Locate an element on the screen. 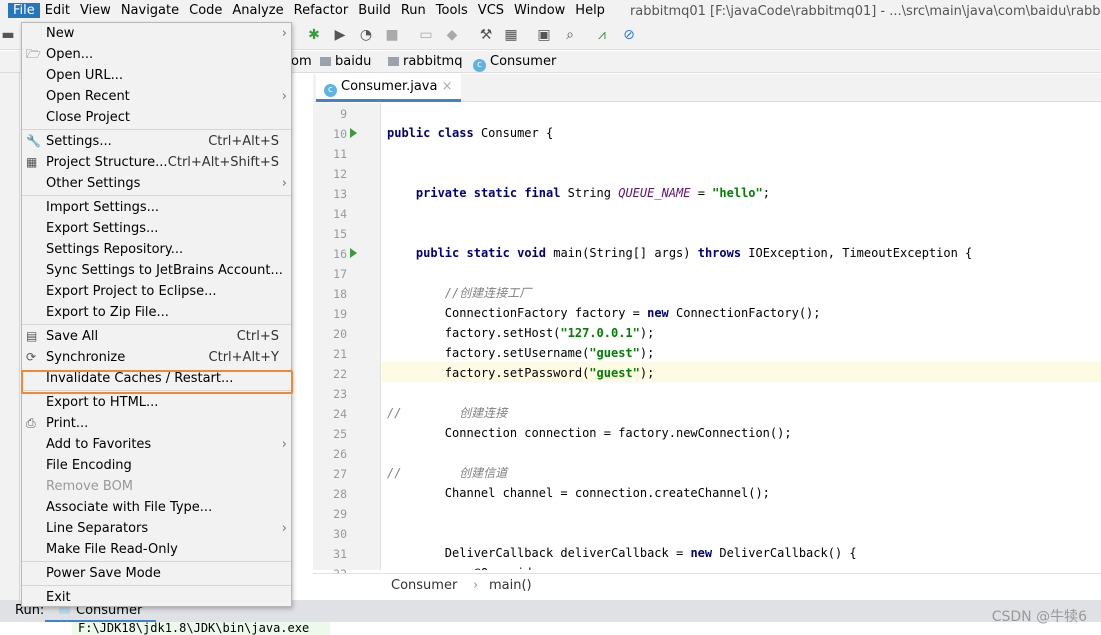  terminal-icon: ▣ is located at coordinates (544, 35).